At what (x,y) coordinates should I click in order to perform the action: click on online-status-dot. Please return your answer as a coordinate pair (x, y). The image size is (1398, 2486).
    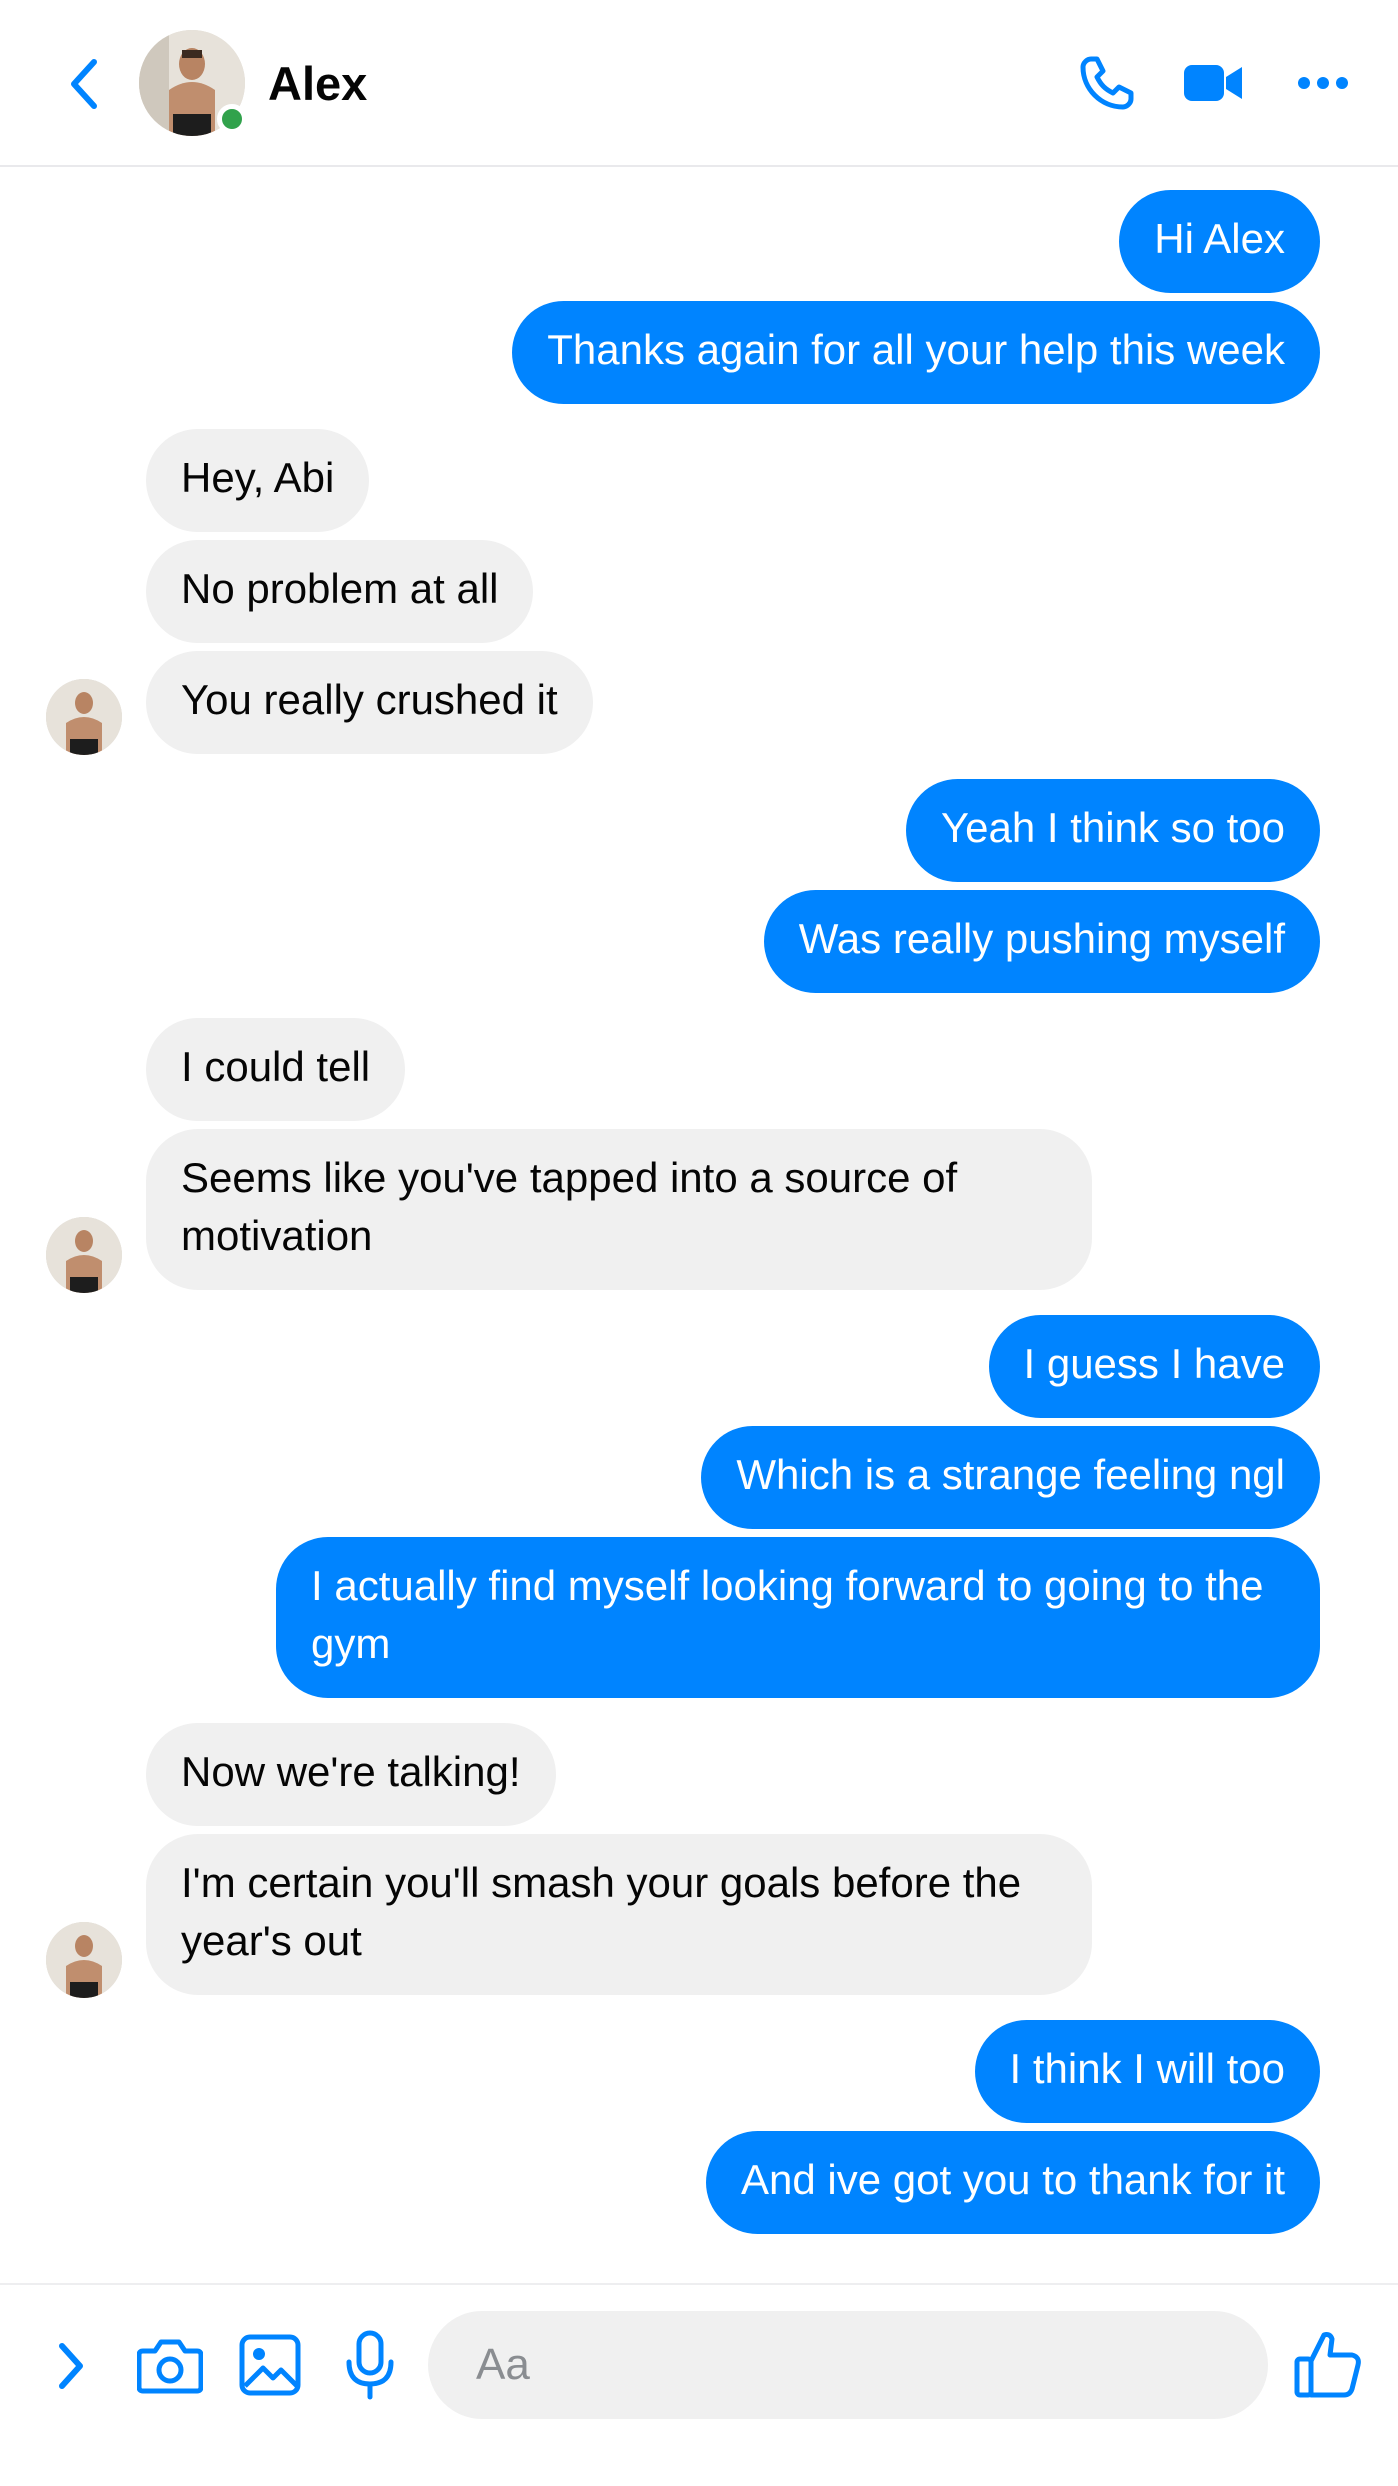
    Looking at the image, I should click on (232, 119).